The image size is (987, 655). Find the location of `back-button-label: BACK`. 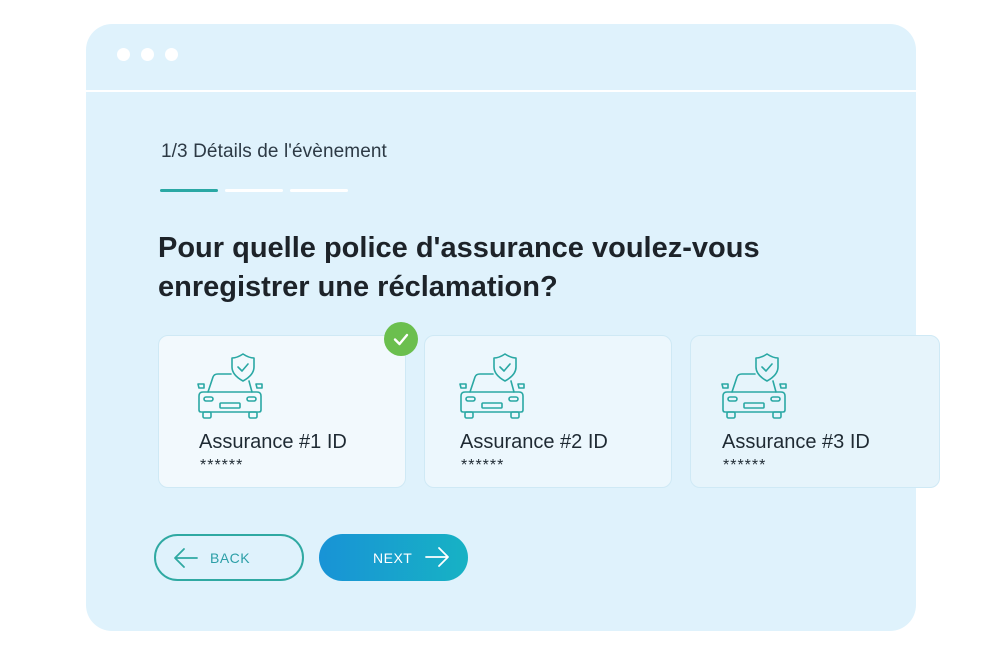

back-button-label: BACK is located at coordinates (230, 557).